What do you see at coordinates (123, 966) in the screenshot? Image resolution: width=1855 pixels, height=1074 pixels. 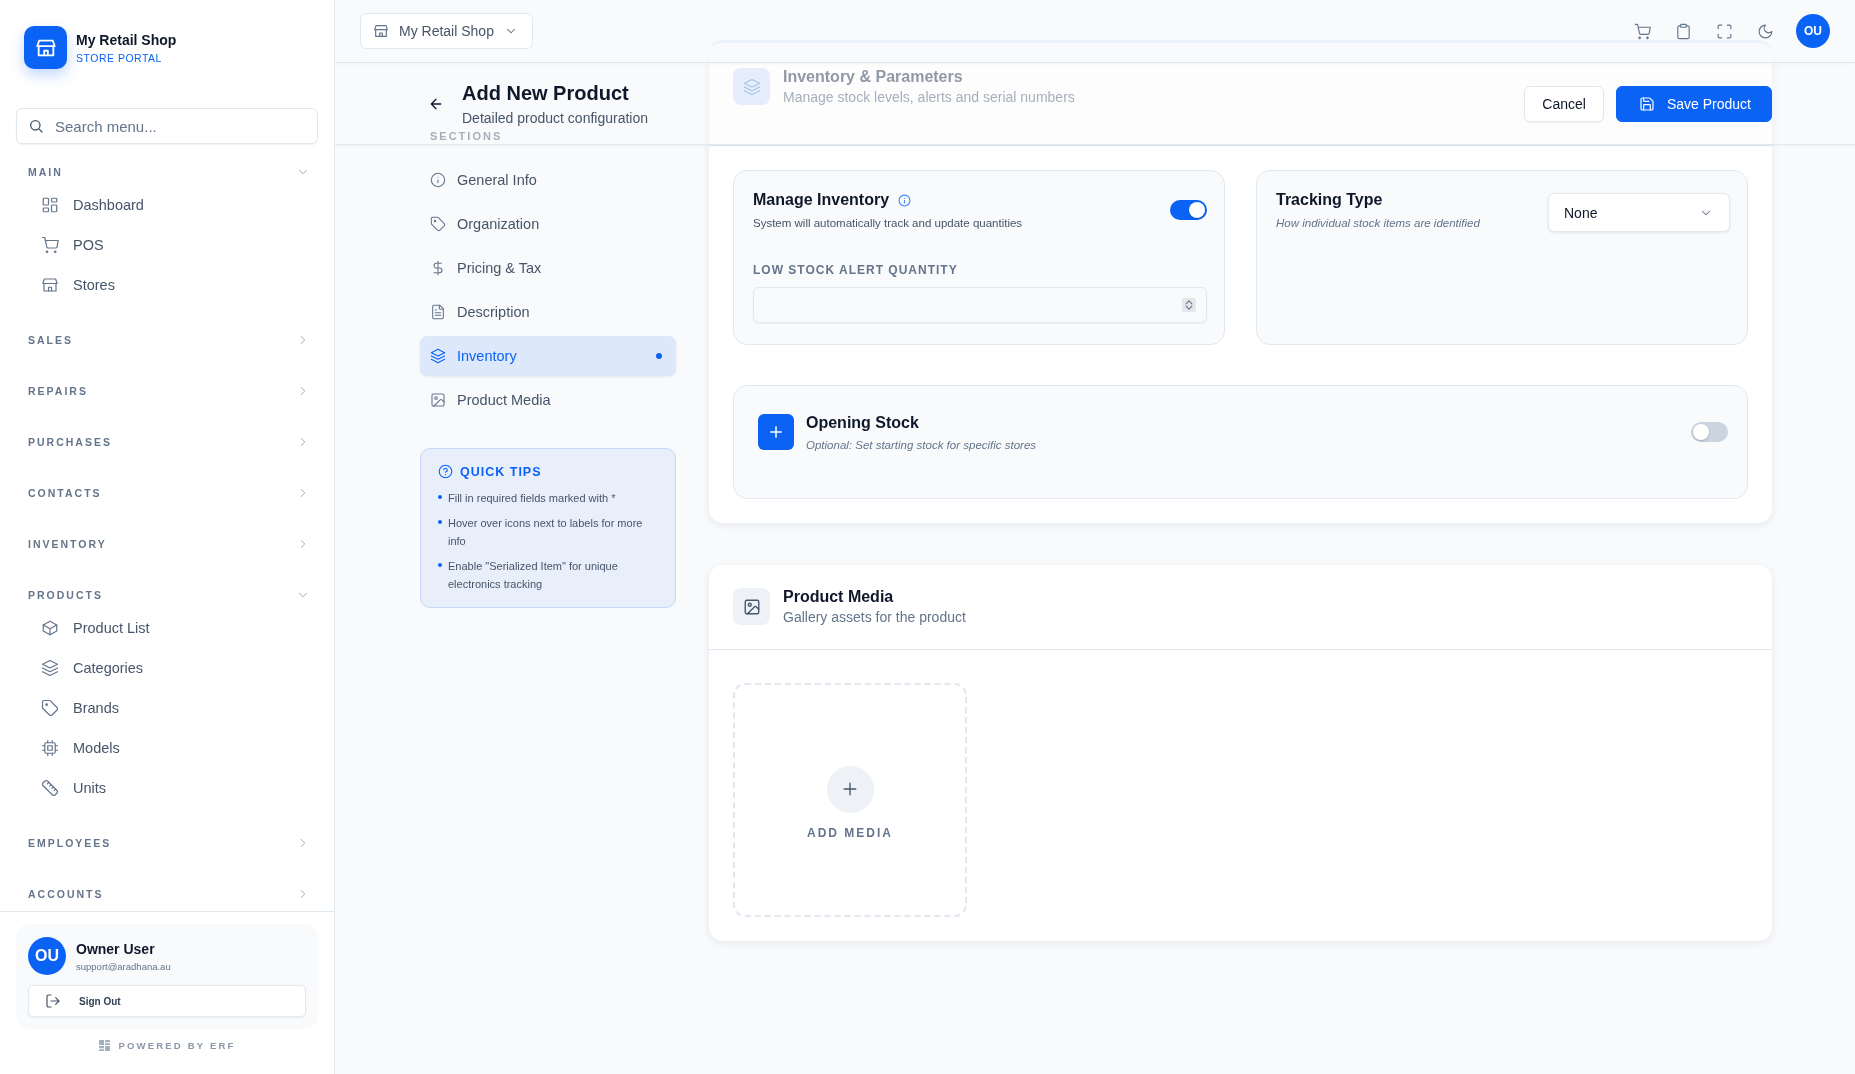 I see `user-email: support@aradhana.au` at bounding box center [123, 966].